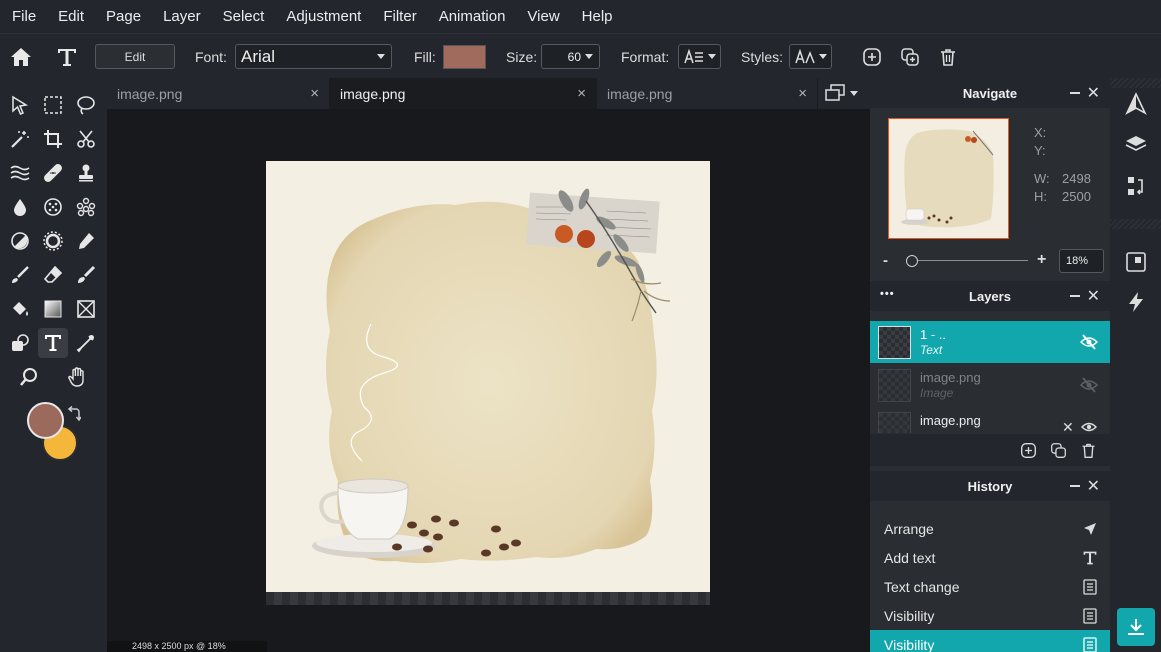 The height and width of the screenshot is (652, 1161). Describe the element at coordinates (990, 342) in the screenshot. I see `layer-row-selected: 1 - .. Text` at that location.